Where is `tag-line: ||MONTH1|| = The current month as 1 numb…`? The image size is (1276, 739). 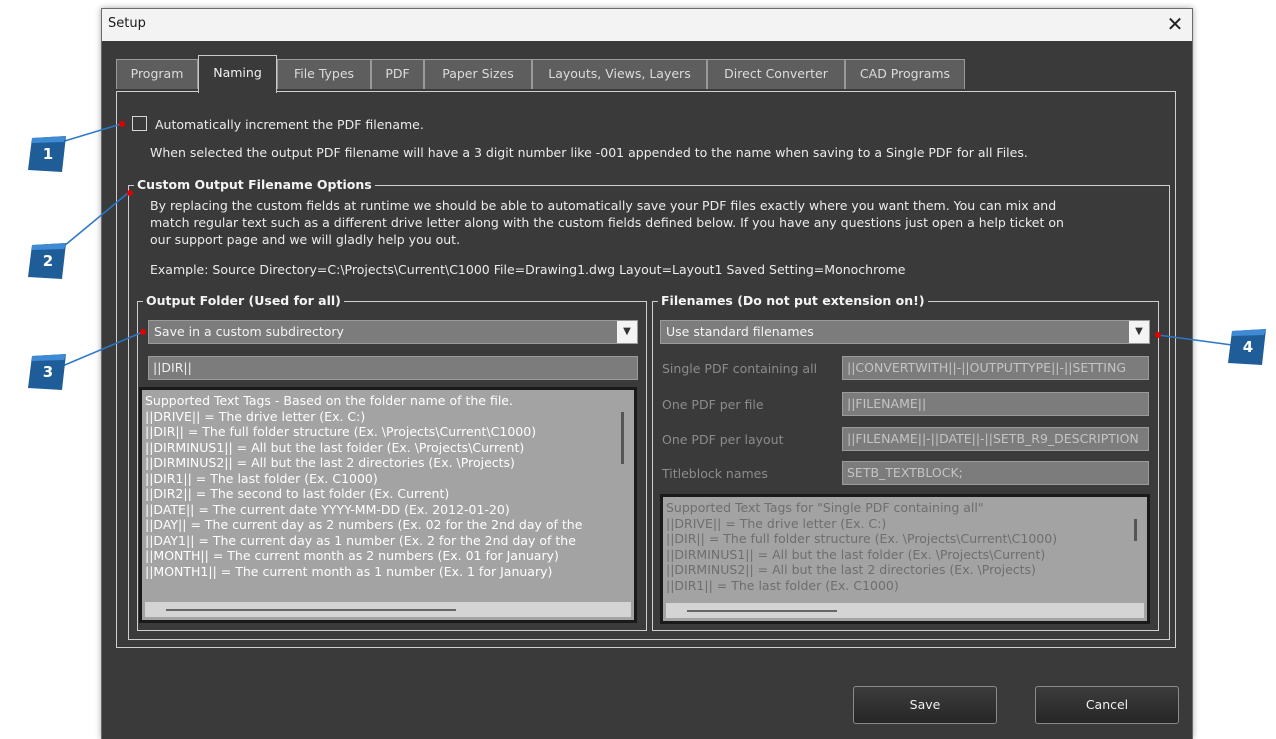
tag-line: ||MONTH1|| = The current month as 1 numb… is located at coordinates (349, 571).